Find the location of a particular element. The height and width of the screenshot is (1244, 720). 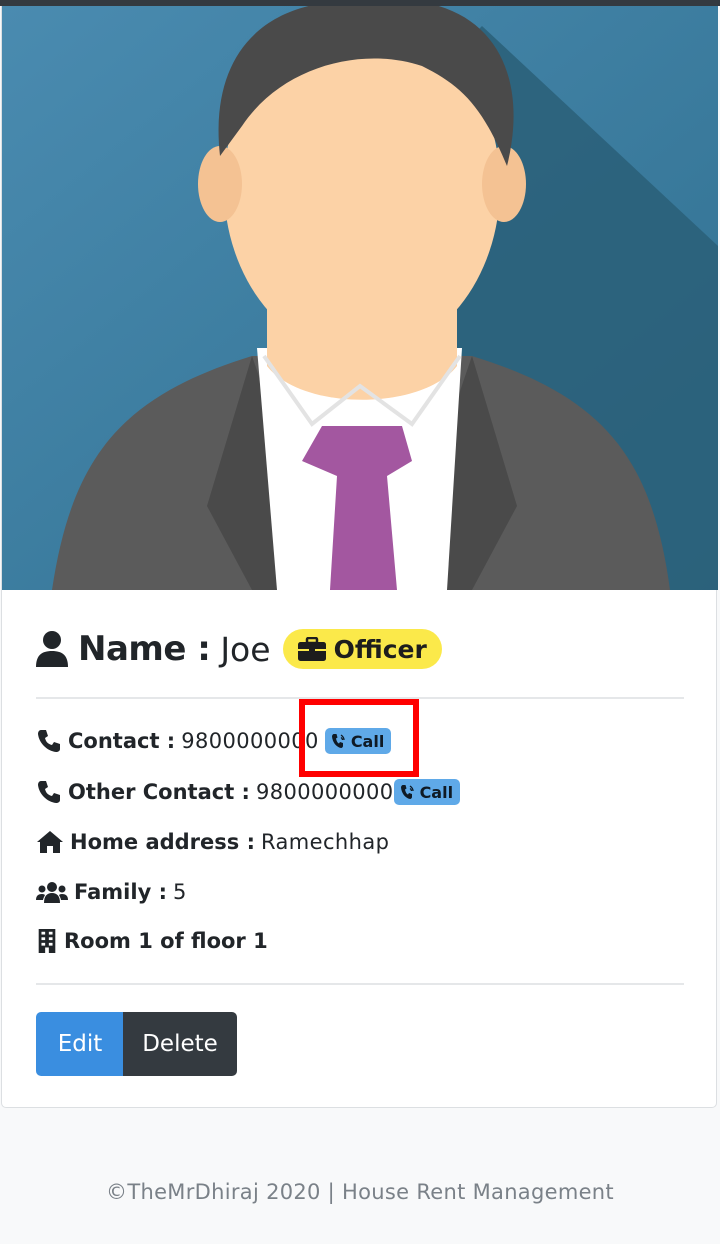

delete-button: Delete is located at coordinates (180, 1044).